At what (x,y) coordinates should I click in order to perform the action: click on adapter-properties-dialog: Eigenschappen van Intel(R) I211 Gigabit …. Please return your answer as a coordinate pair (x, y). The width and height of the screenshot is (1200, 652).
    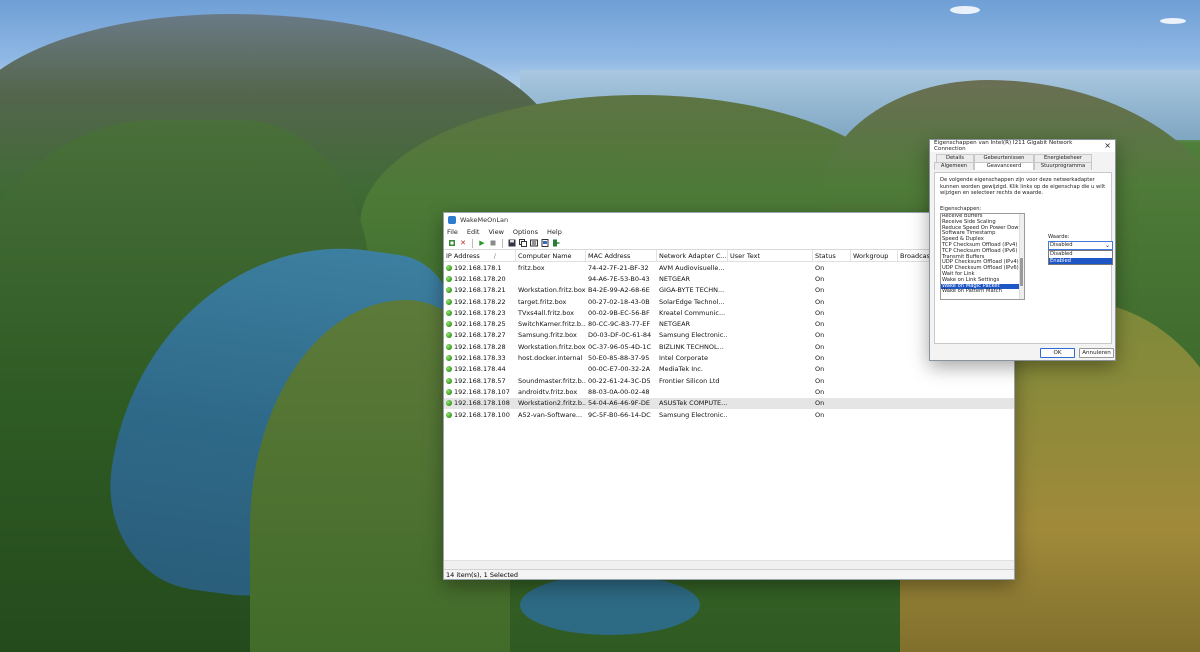
    Looking at the image, I should click on (1022, 250).